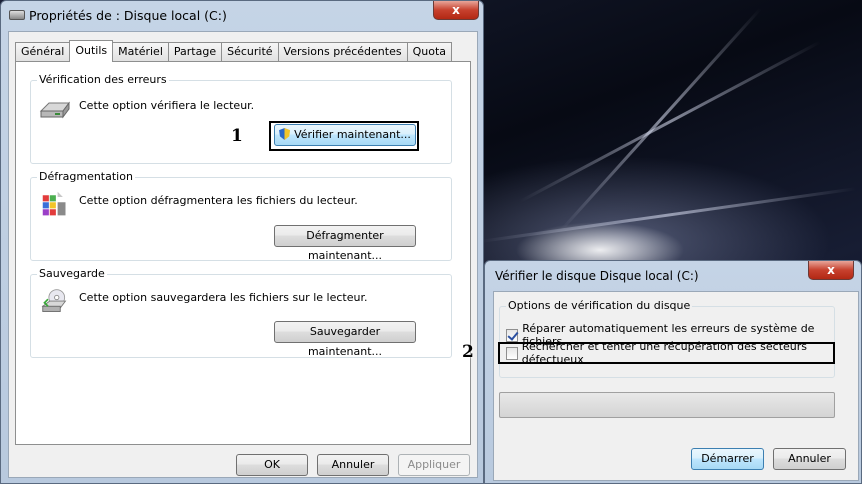 Image resolution: width=862 pixels, height=484 pixels. What do you see at coordinates (809, 459) in the screenshot?
I see `dialog-cancel-button: Annuler` at bounding box center [809, 459].